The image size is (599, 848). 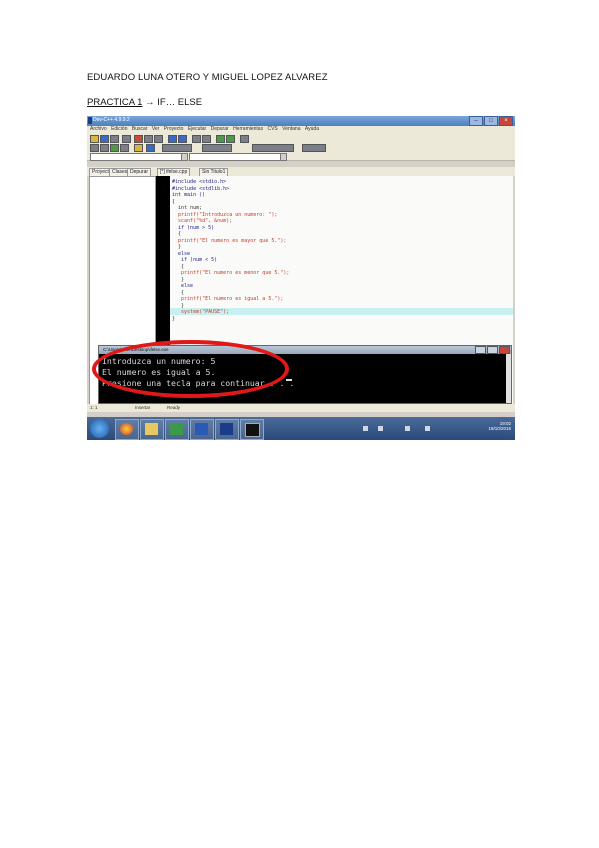 I want to click on tray-network-icon, so click(x=380, y=428).